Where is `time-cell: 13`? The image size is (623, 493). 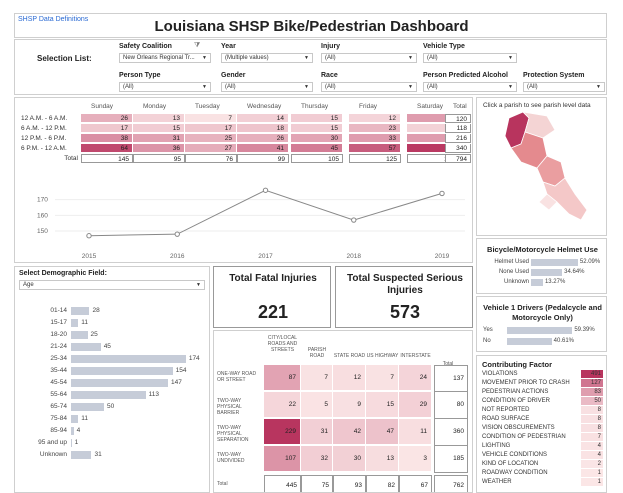 time-cell: 13 is located at coordinates (159, 118).